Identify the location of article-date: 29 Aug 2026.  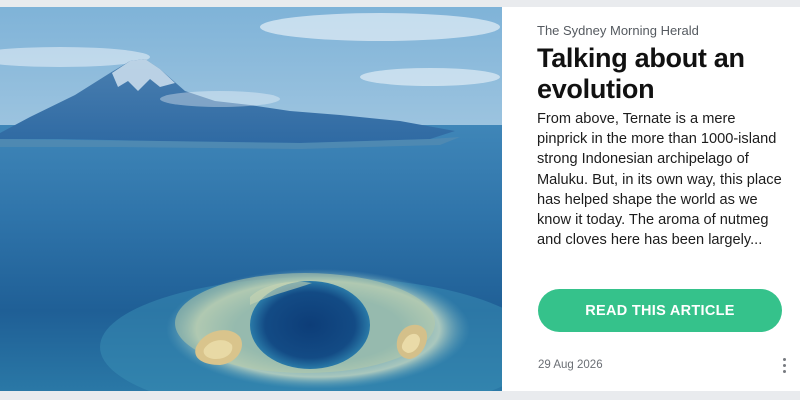
(570, 365).